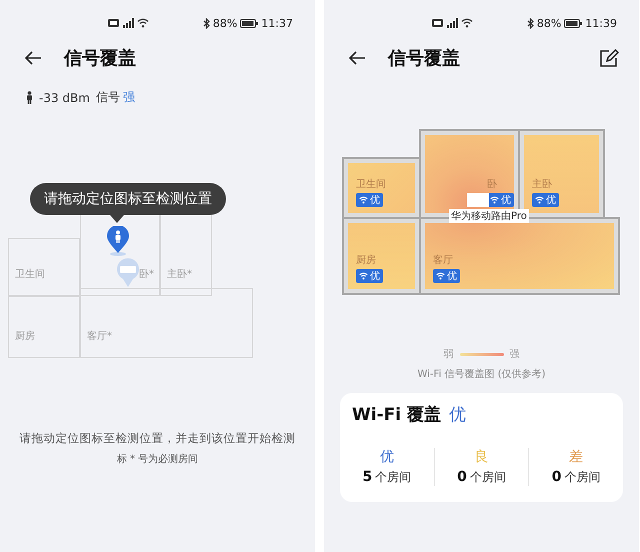 This screenshot has height=552, width=640. I want to click on grade-label: 差, so click(576, 457).